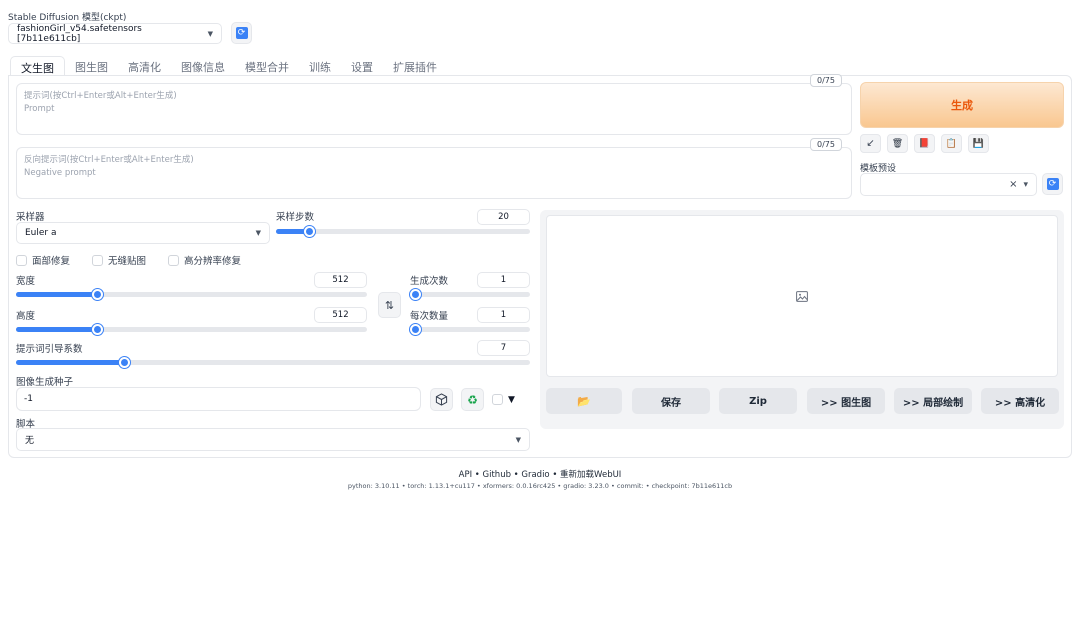  Describe the element at coordinates (56, 329) in the screenshot. I see `height-slider-fill` at that location.